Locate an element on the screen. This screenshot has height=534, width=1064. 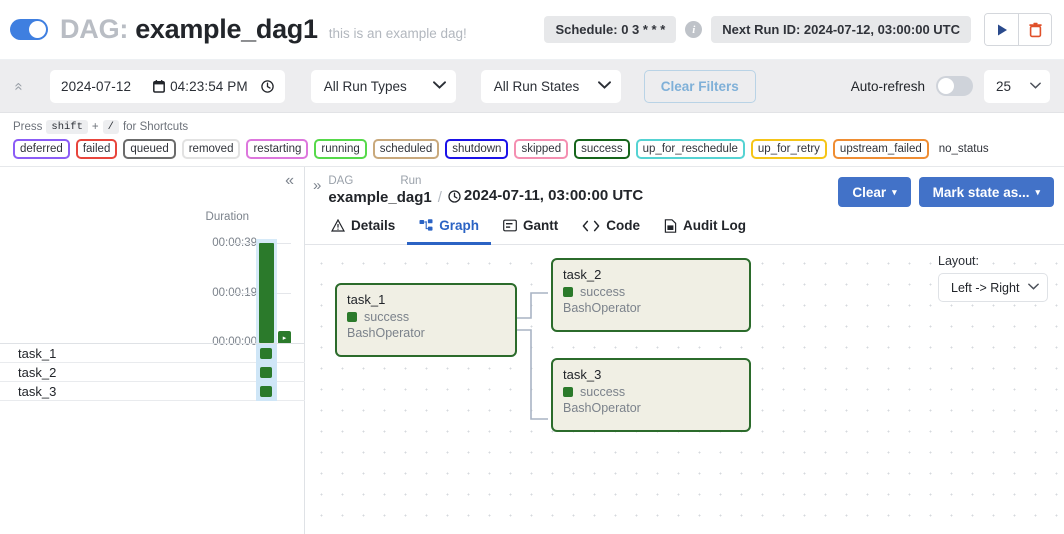
collapse-grid-icon: « is located at coordinates (289, 181).